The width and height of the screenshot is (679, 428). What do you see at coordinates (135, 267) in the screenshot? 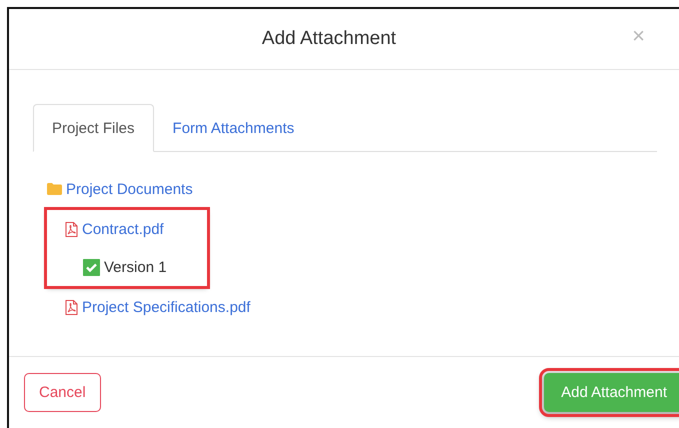
I see `version-label: Version 1` at bounding box center [135, 267].